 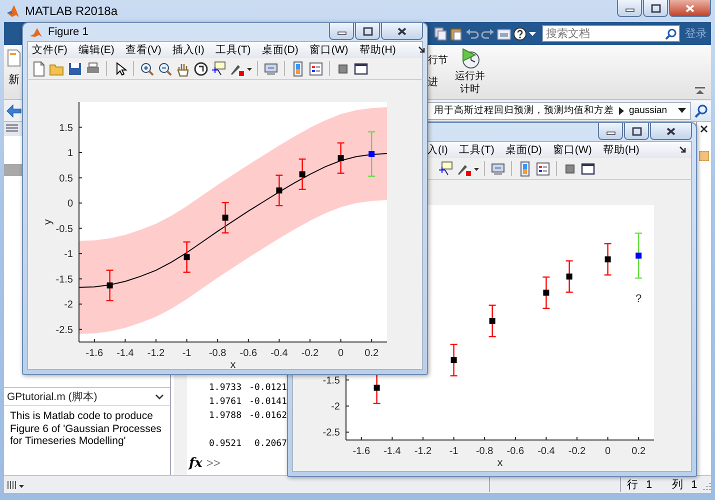 I want to click on tick-label: -2.5, so click(x=331, y=433).